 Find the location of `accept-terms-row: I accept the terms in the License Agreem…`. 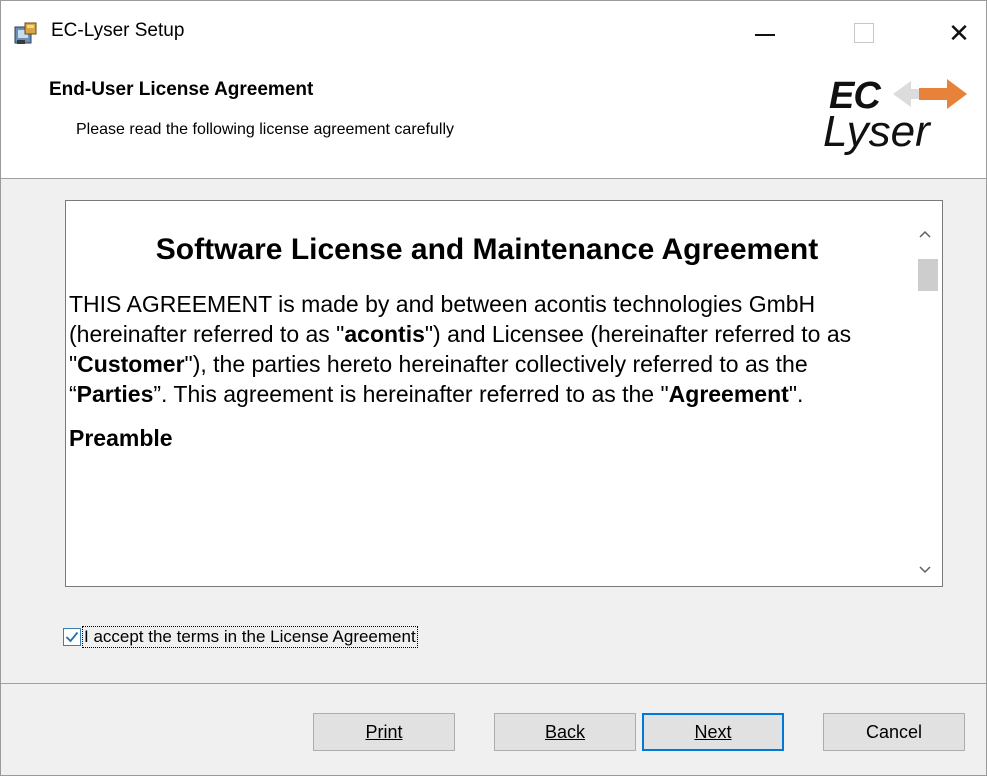

accept-terms-row: I accept the terms in the License Agreem… is located at coordinates (240, 637).